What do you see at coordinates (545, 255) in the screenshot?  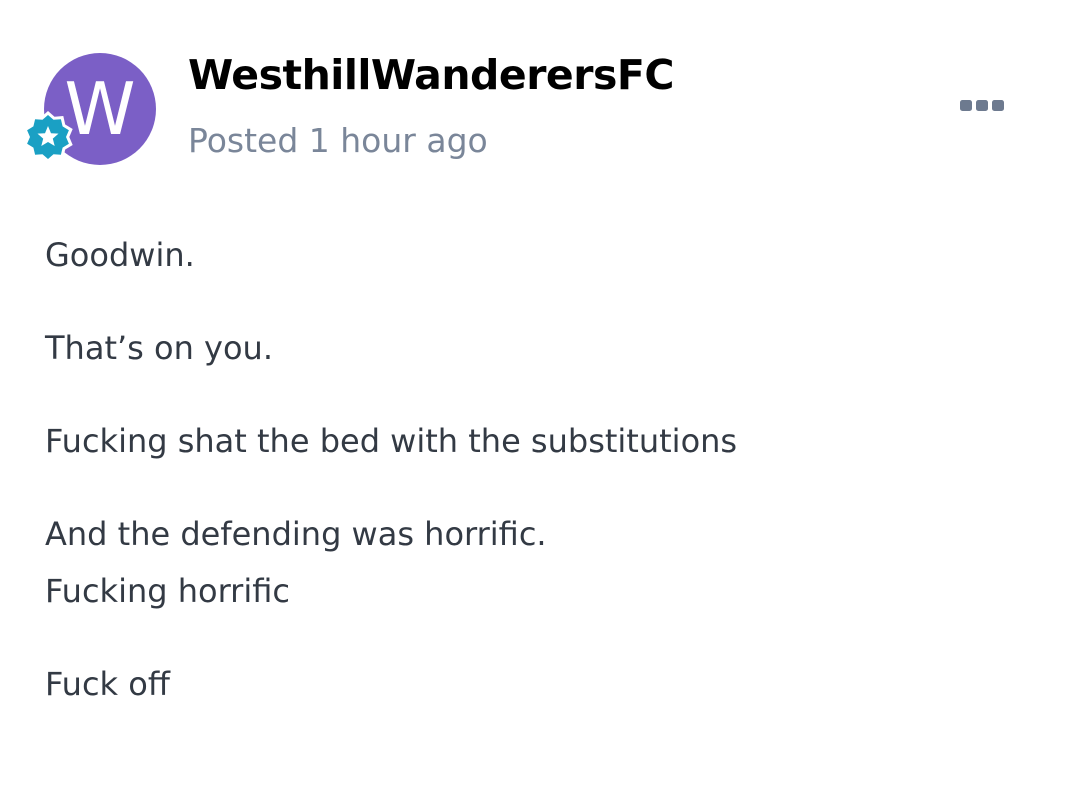 I see `post-paragraph: Goodwin.` at bounding box center [545, 255].